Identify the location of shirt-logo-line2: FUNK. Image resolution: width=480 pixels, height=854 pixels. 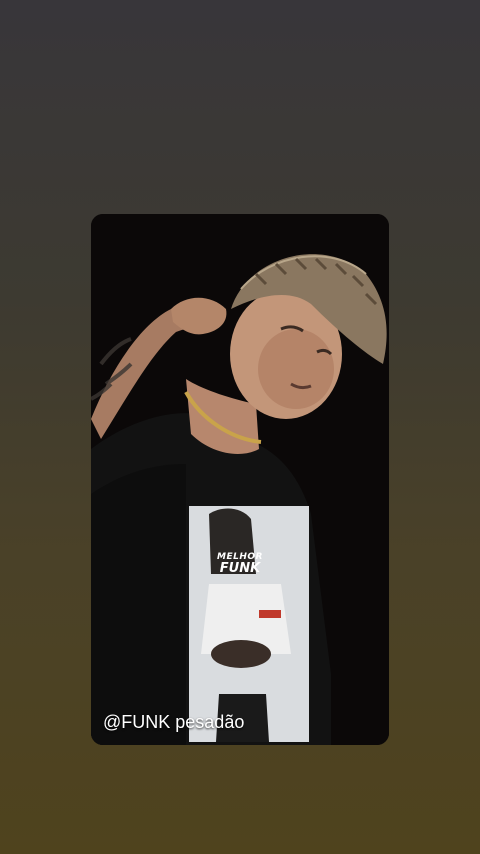
(240, 568).